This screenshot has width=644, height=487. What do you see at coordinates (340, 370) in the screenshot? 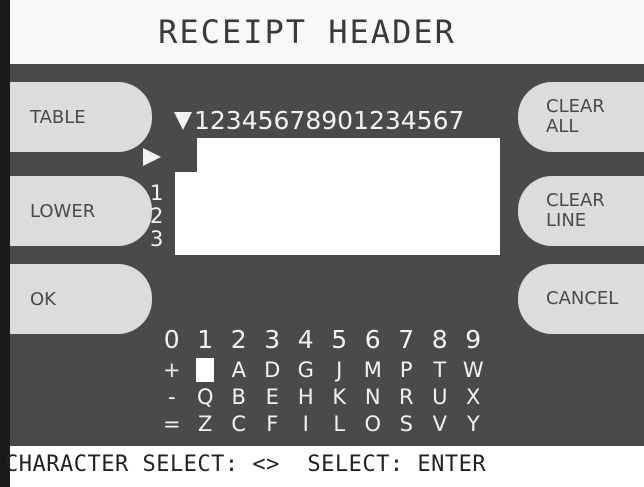
I see `char-cell: J` at bounding box center [340, 370].